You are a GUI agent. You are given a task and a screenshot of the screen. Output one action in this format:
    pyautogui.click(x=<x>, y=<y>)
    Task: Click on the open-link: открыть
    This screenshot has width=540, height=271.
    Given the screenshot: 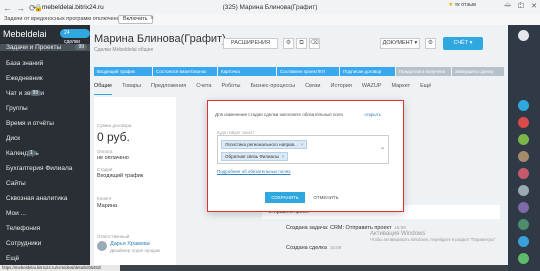 What is the action you would take?
    pyautogui.click(x=372, y=114)
    